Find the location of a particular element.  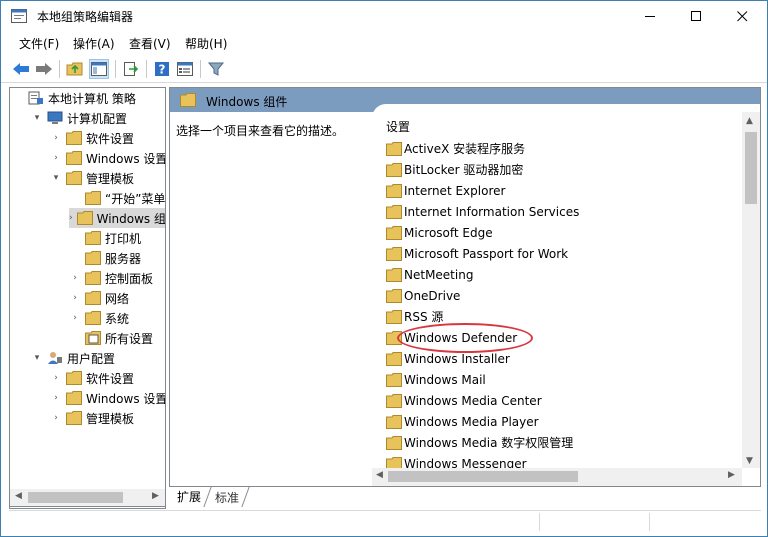

up-level-button is located at coordinates (75, 69).